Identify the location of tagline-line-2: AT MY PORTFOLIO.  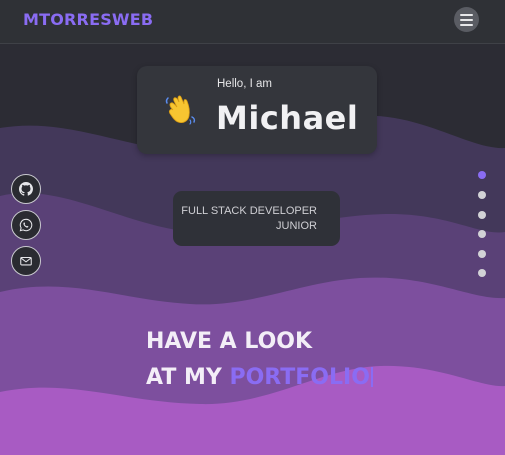
(259, 377).